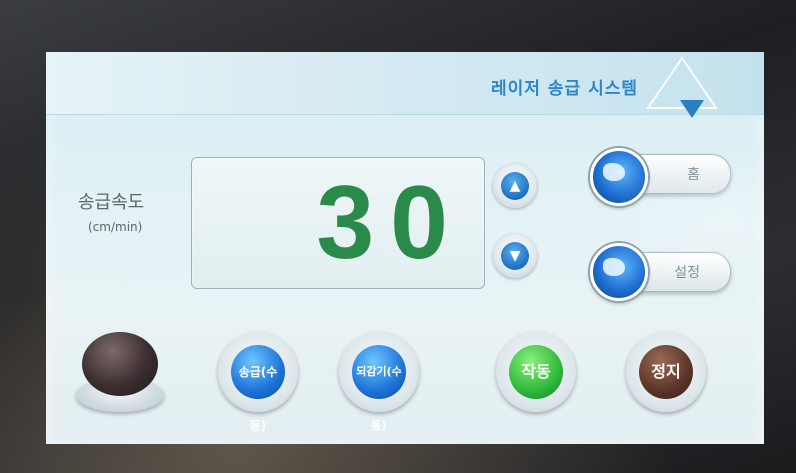 Image resolution: width=796 pixels, height=473 pixels. Describe the element at coordinates (258, 389) in the screenshot. I see `feed-manual-label: 송급(수동)` at that location.